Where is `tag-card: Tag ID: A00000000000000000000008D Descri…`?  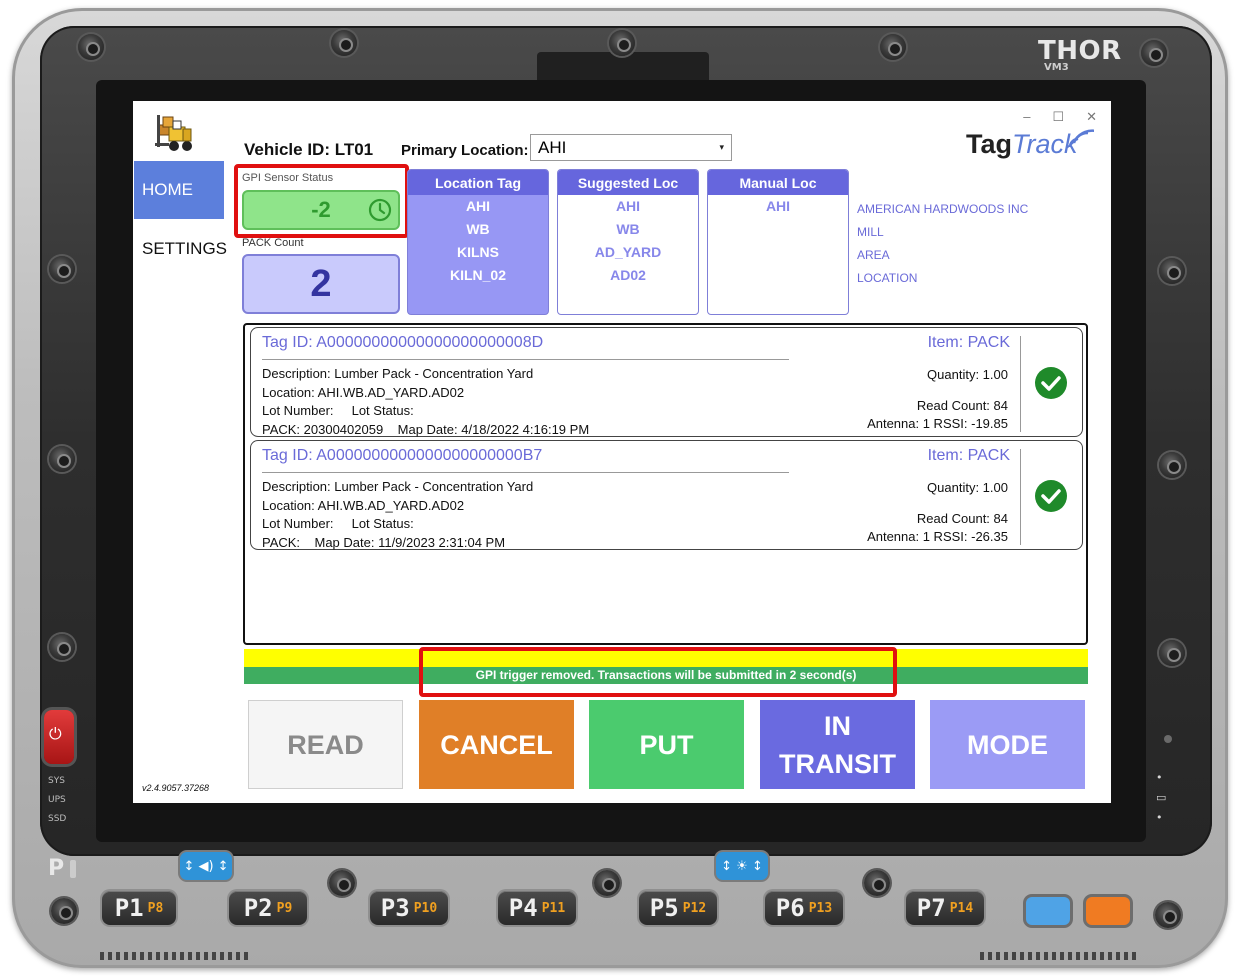 tag-card: Tag ID: A00000000000000000000008D Descri… is located at coordinates (666, 382).